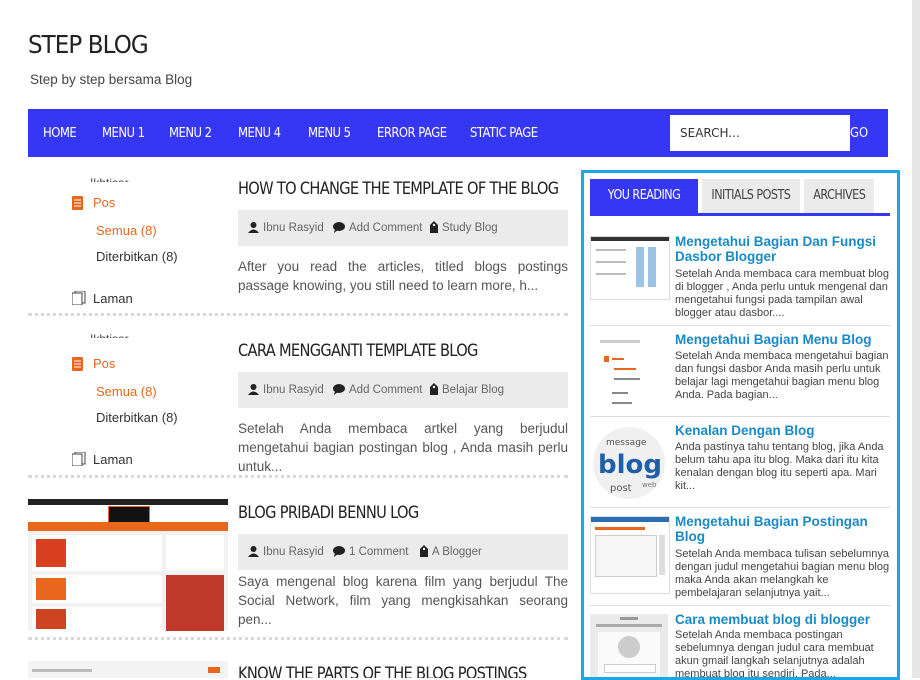  I want to click on post-title: KNOW THE PARTS OF THE BLOG POSTINGS, so click(382, 671).